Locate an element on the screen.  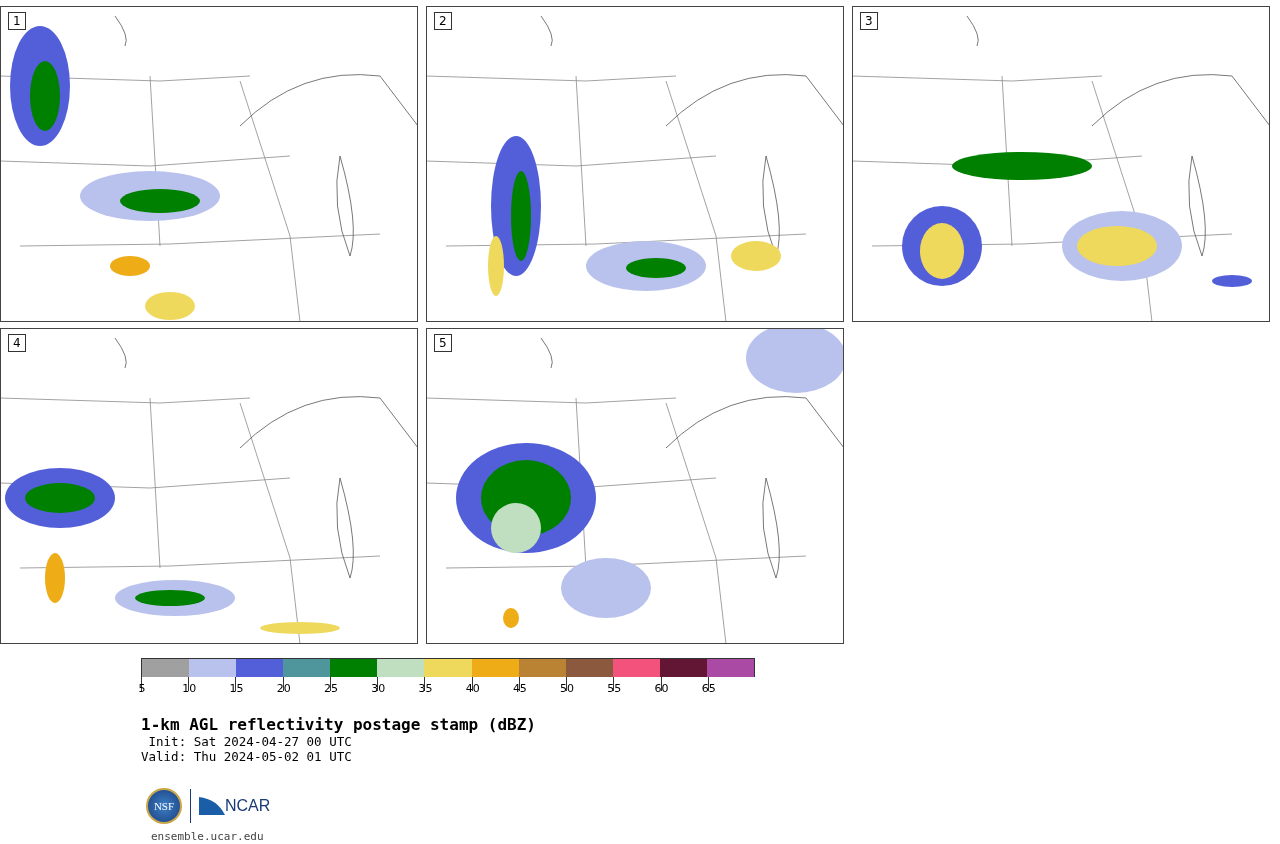
panel-number: 5 is located at coordinates (443, 343).